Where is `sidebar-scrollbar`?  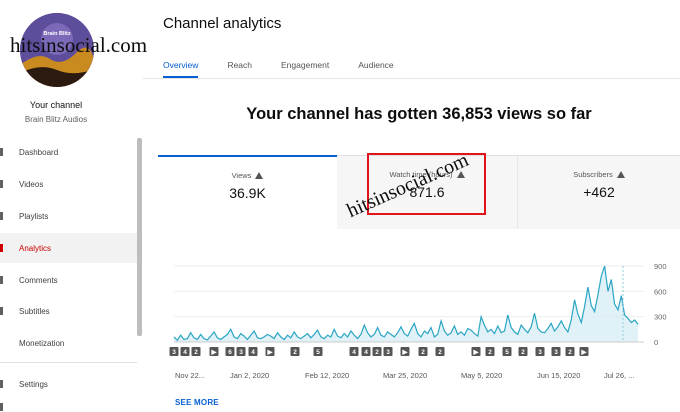 sidebar-scrollbar is located at coordinates (139, 237).